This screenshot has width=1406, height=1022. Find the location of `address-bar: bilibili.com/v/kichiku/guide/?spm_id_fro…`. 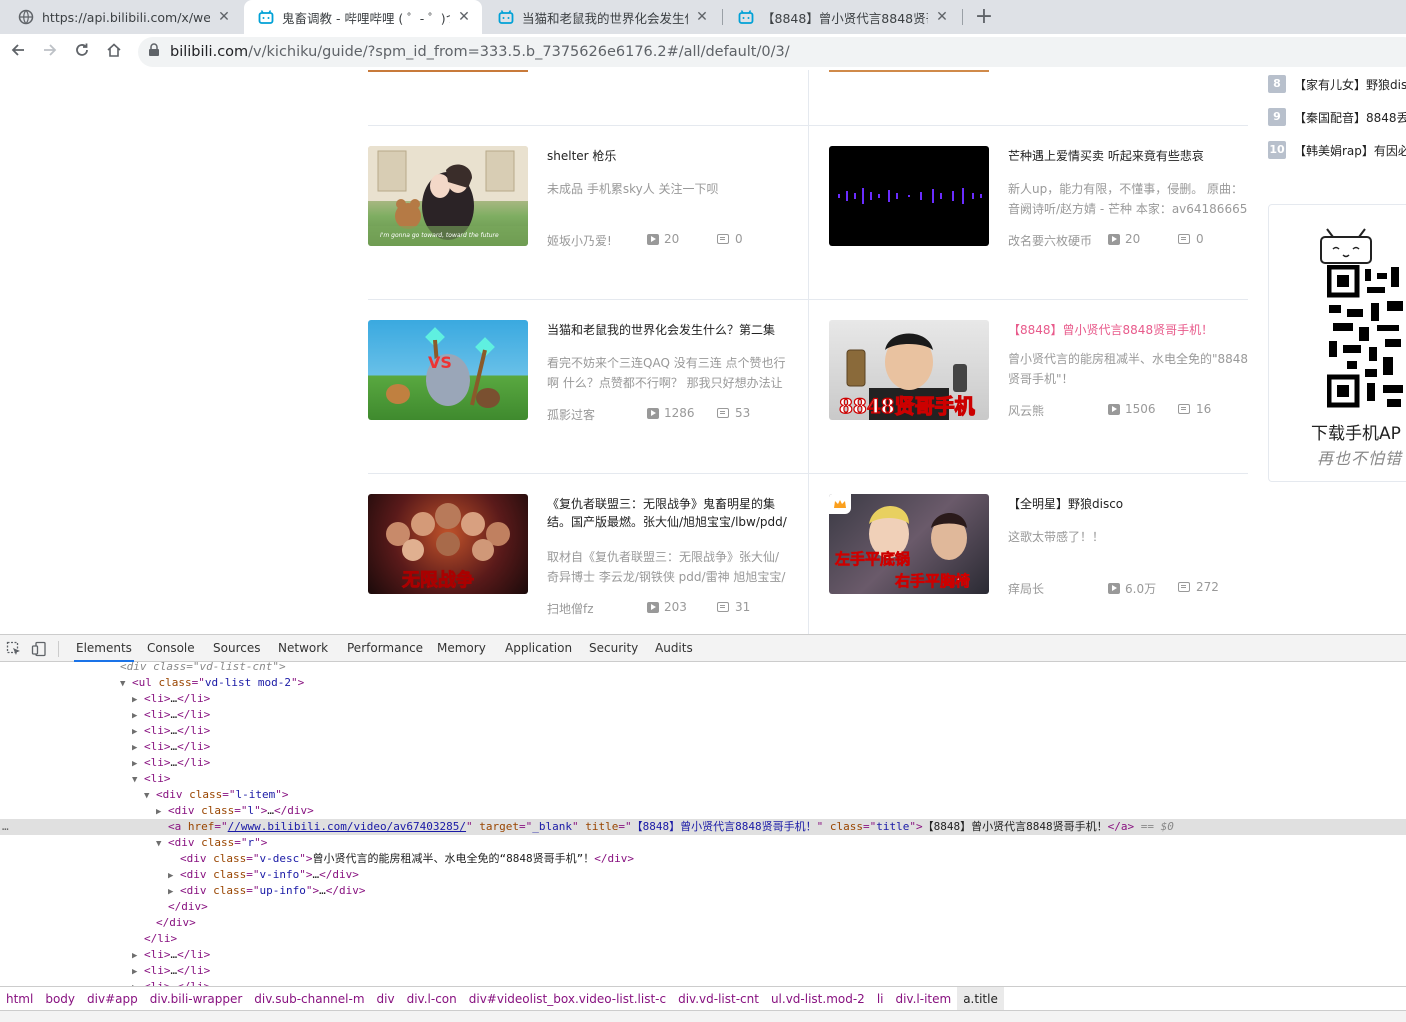

address-bar: bilibili.com/v/kichiku/guide/?spm_id_fro… is located at coordinates (772, 52).